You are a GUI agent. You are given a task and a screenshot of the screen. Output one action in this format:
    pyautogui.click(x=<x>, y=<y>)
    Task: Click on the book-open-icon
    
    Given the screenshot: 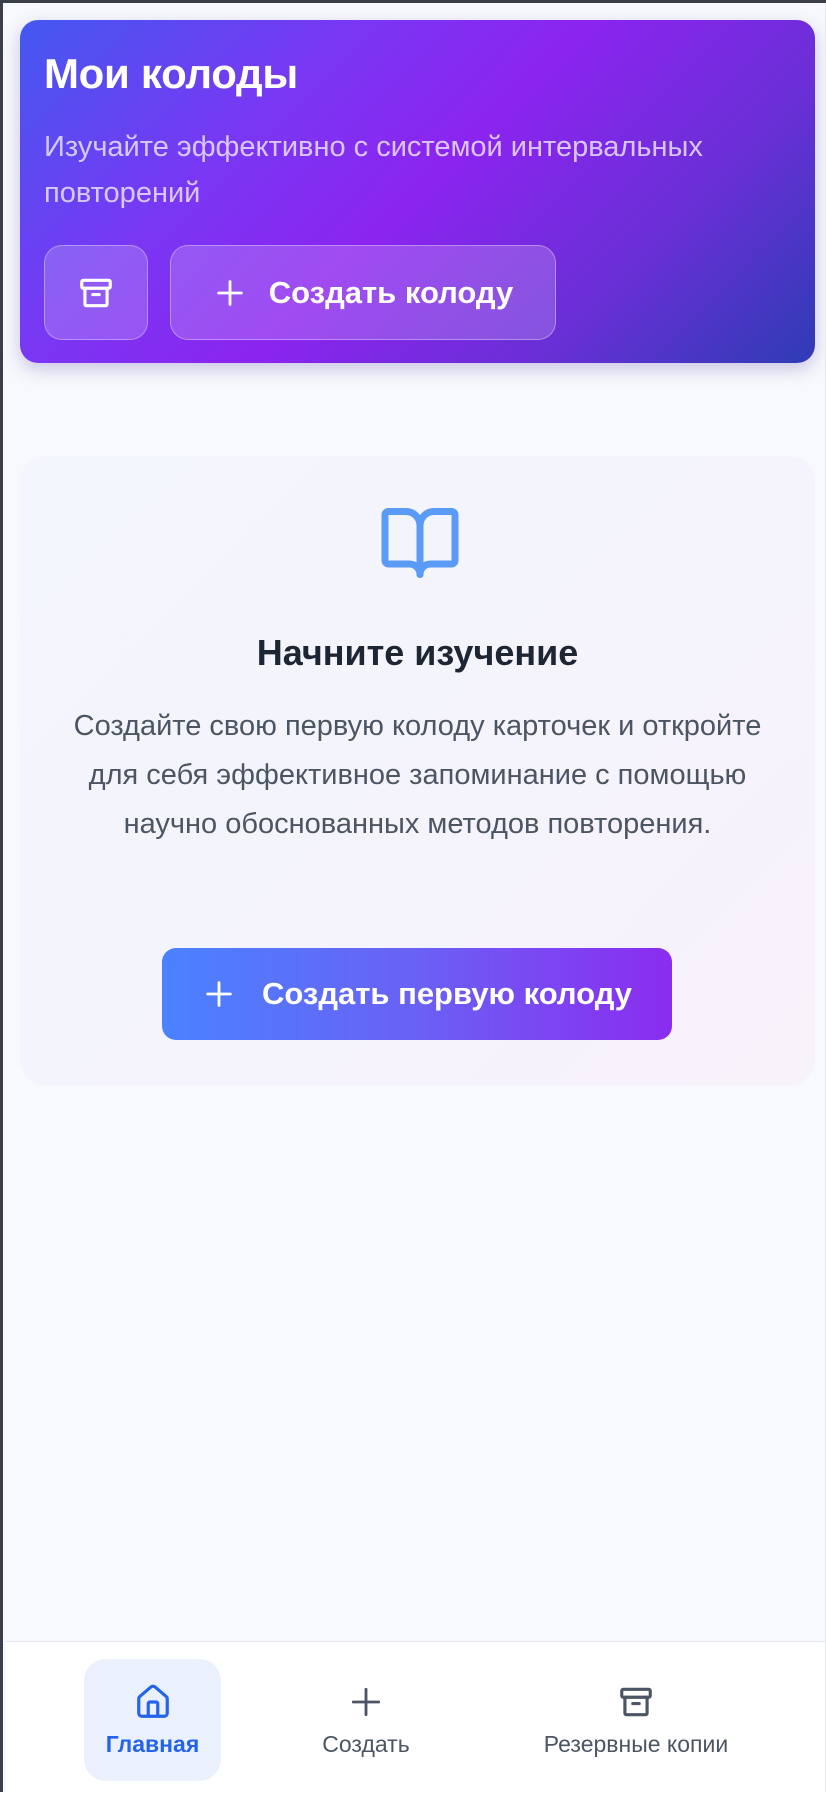 What is the action you would take?
    pyautogui.click(x=420, y=543)
    